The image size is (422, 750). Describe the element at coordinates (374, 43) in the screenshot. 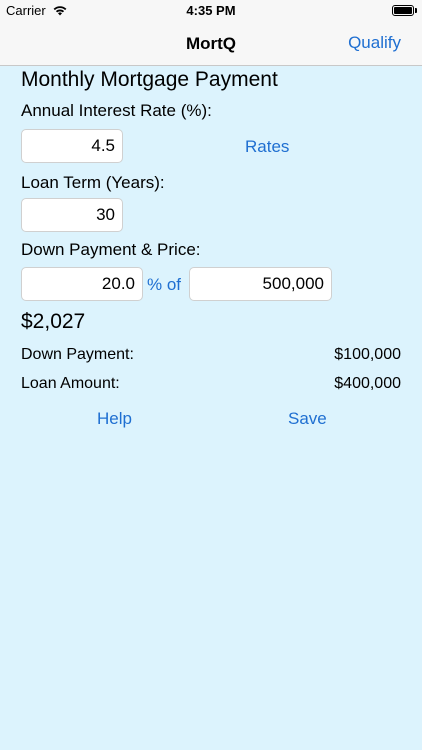

I see `qualify-button: Qualify` at that location.